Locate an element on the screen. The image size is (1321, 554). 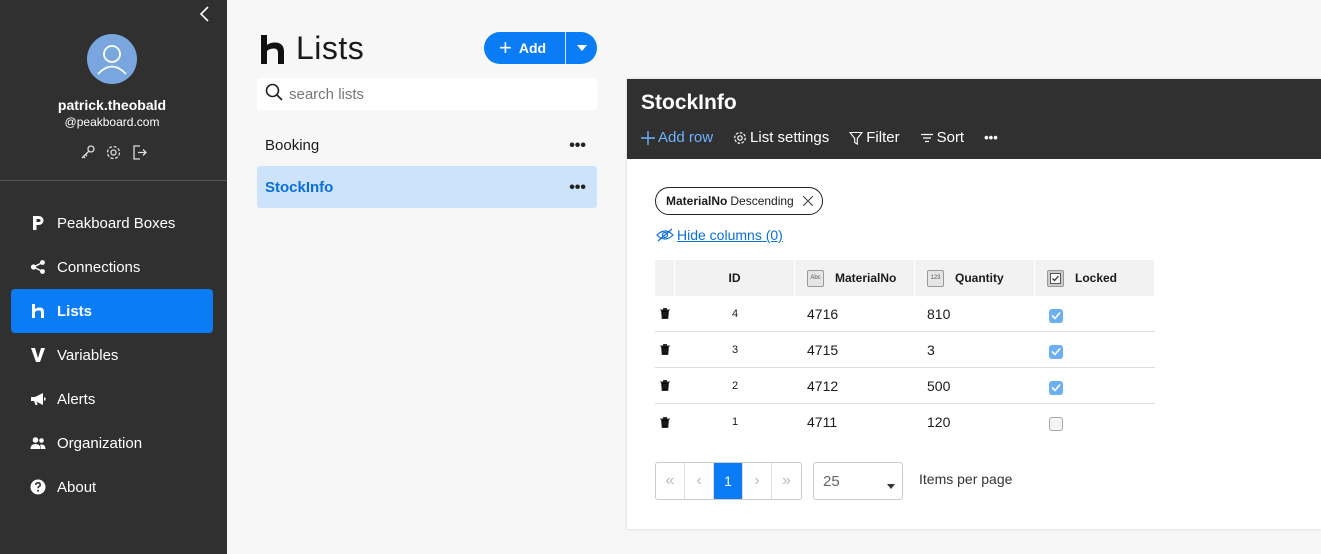
sidebar-item-organization: Organization is located at coordinates (112, 443).